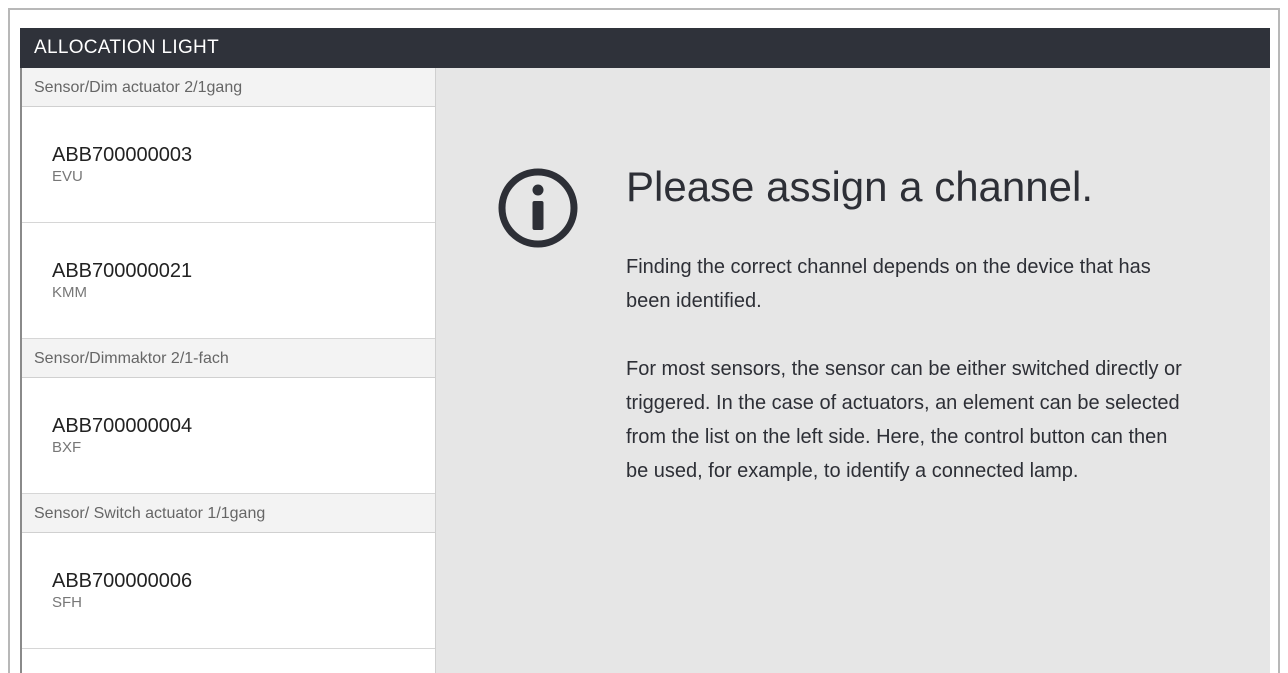 Image resolution: width=1288 pixels, height=673 pixels. What do you see at coordinates (228, 281) in the screenshot?
I see `device-item-abb700000021: ABB700000021 KMM` at bounding box center [228, 281].